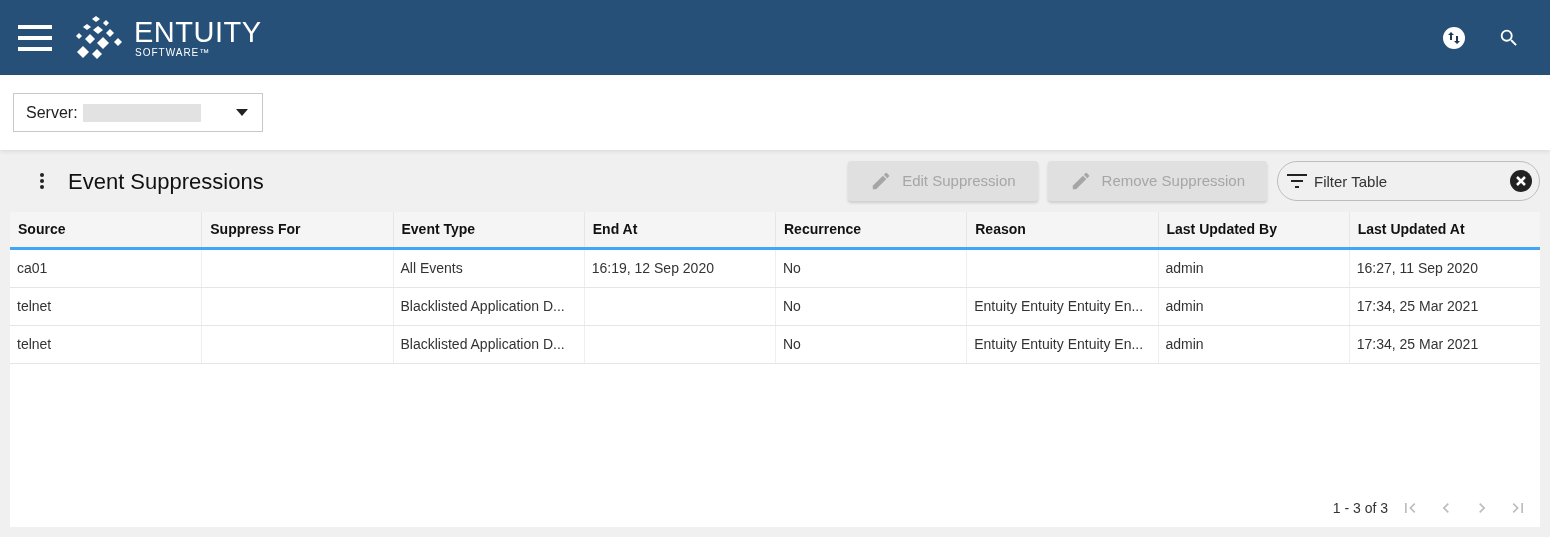 Image resolution: width=1550 pixels, height=537 pixels. Describe the element at coordinates (1253, 229) in the screenshot. I see `column-header: Last Updated By` at that location.